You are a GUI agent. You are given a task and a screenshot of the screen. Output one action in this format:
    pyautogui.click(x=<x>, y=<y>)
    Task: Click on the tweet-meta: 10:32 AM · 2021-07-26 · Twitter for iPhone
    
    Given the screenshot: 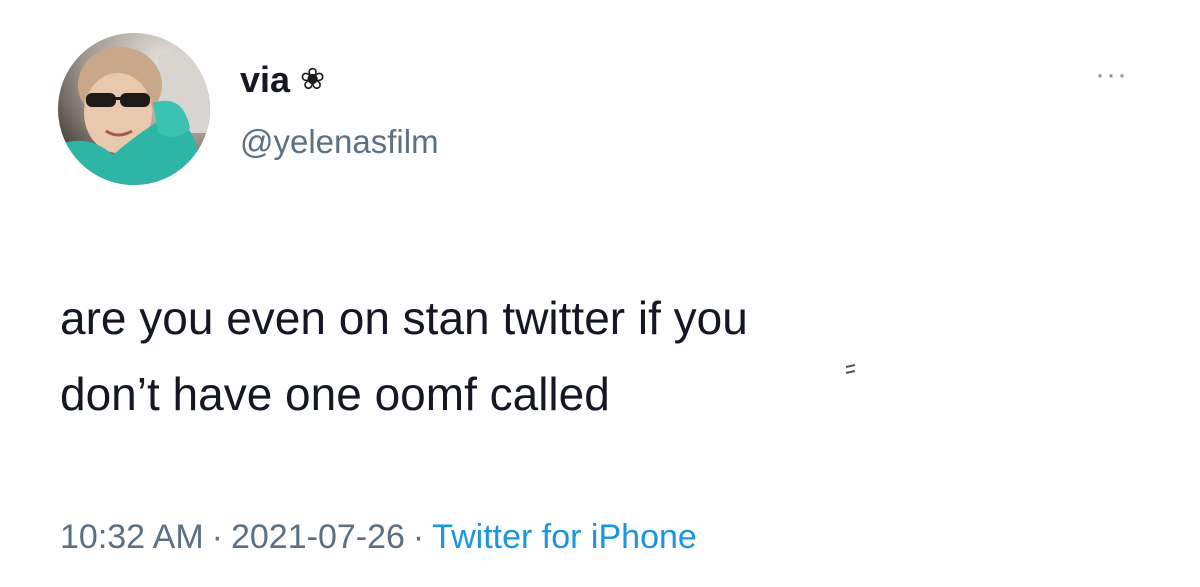 What is the action you would take?
    pyautogui.click(x=378, y=537)
    